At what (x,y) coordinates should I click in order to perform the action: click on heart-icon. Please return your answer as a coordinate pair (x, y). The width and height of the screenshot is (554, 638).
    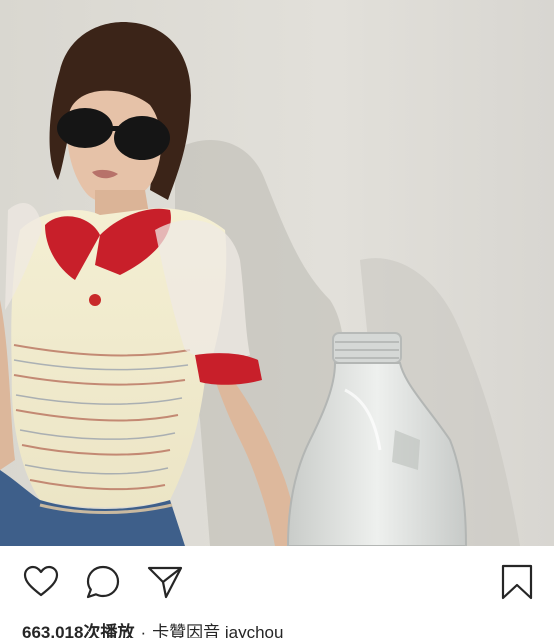
    Looking at the image, I should click on (41, 582).